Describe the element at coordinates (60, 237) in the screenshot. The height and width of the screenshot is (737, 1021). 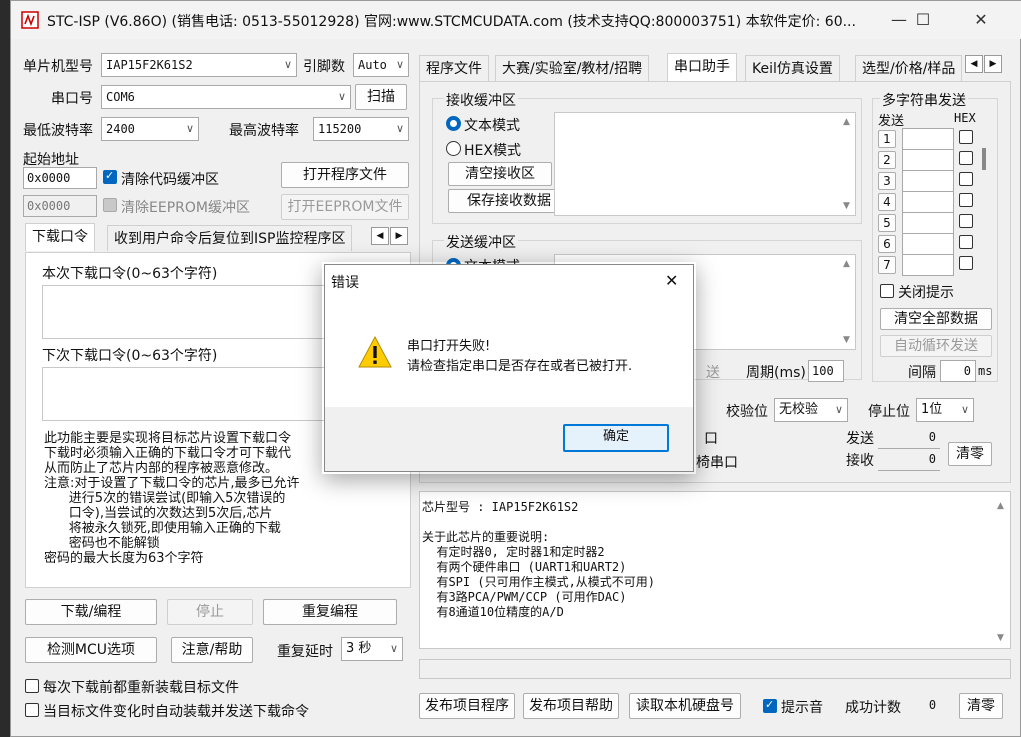
I see `tab-download-password: 下载口令` at that location.